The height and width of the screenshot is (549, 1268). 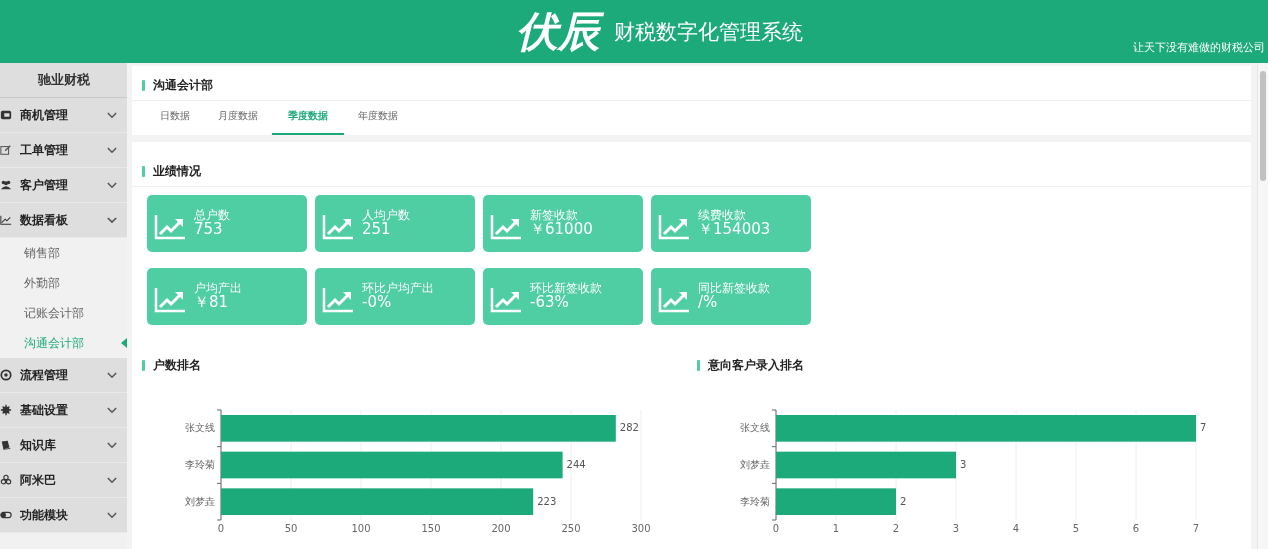 What do you see at coordinates (386, 216) in the screenshot?
I see `stat-label: 人均户数` at bounding box center [386, 216].